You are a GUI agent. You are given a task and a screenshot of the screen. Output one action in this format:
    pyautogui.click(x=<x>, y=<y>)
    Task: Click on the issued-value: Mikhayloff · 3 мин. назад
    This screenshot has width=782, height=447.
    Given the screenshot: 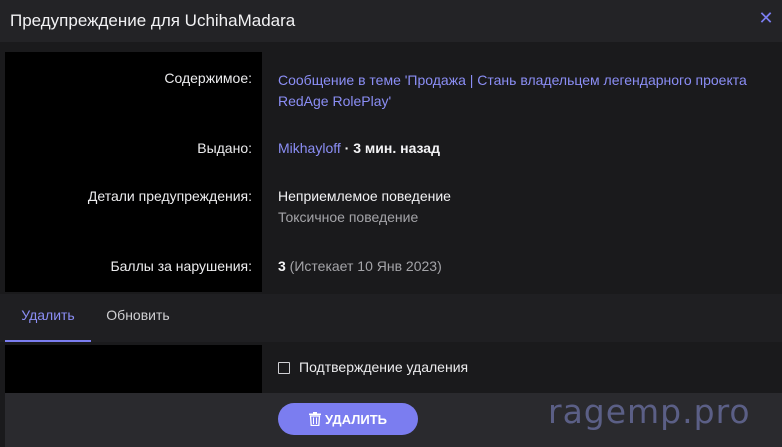 What is the action you would take?
    pyautogui.click(x=359, y=148)
    